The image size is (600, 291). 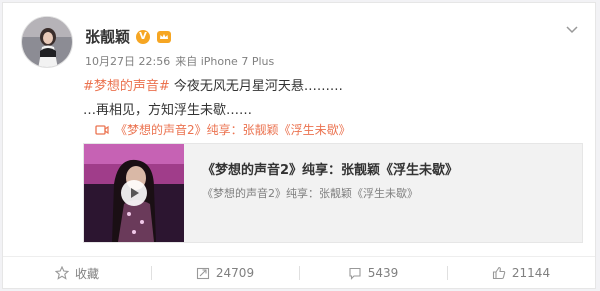 I want to click on hashtag-link: #梦想的声音#, so click(x=126, y=86).